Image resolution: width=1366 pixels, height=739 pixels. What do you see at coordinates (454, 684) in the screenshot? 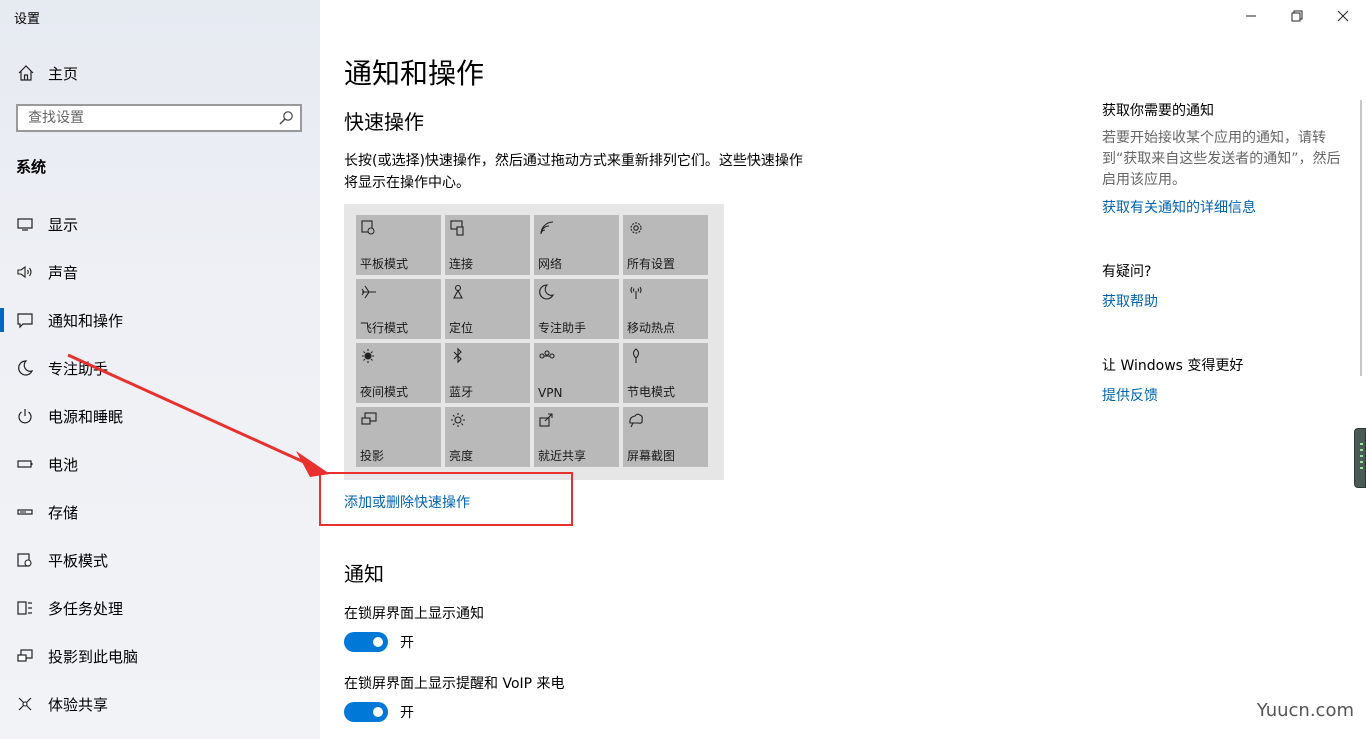
I see `lock-screen-reminders-label: 在锁屏界面上显示提醒和 VoIP 来电` at bounding box center [454, 684].